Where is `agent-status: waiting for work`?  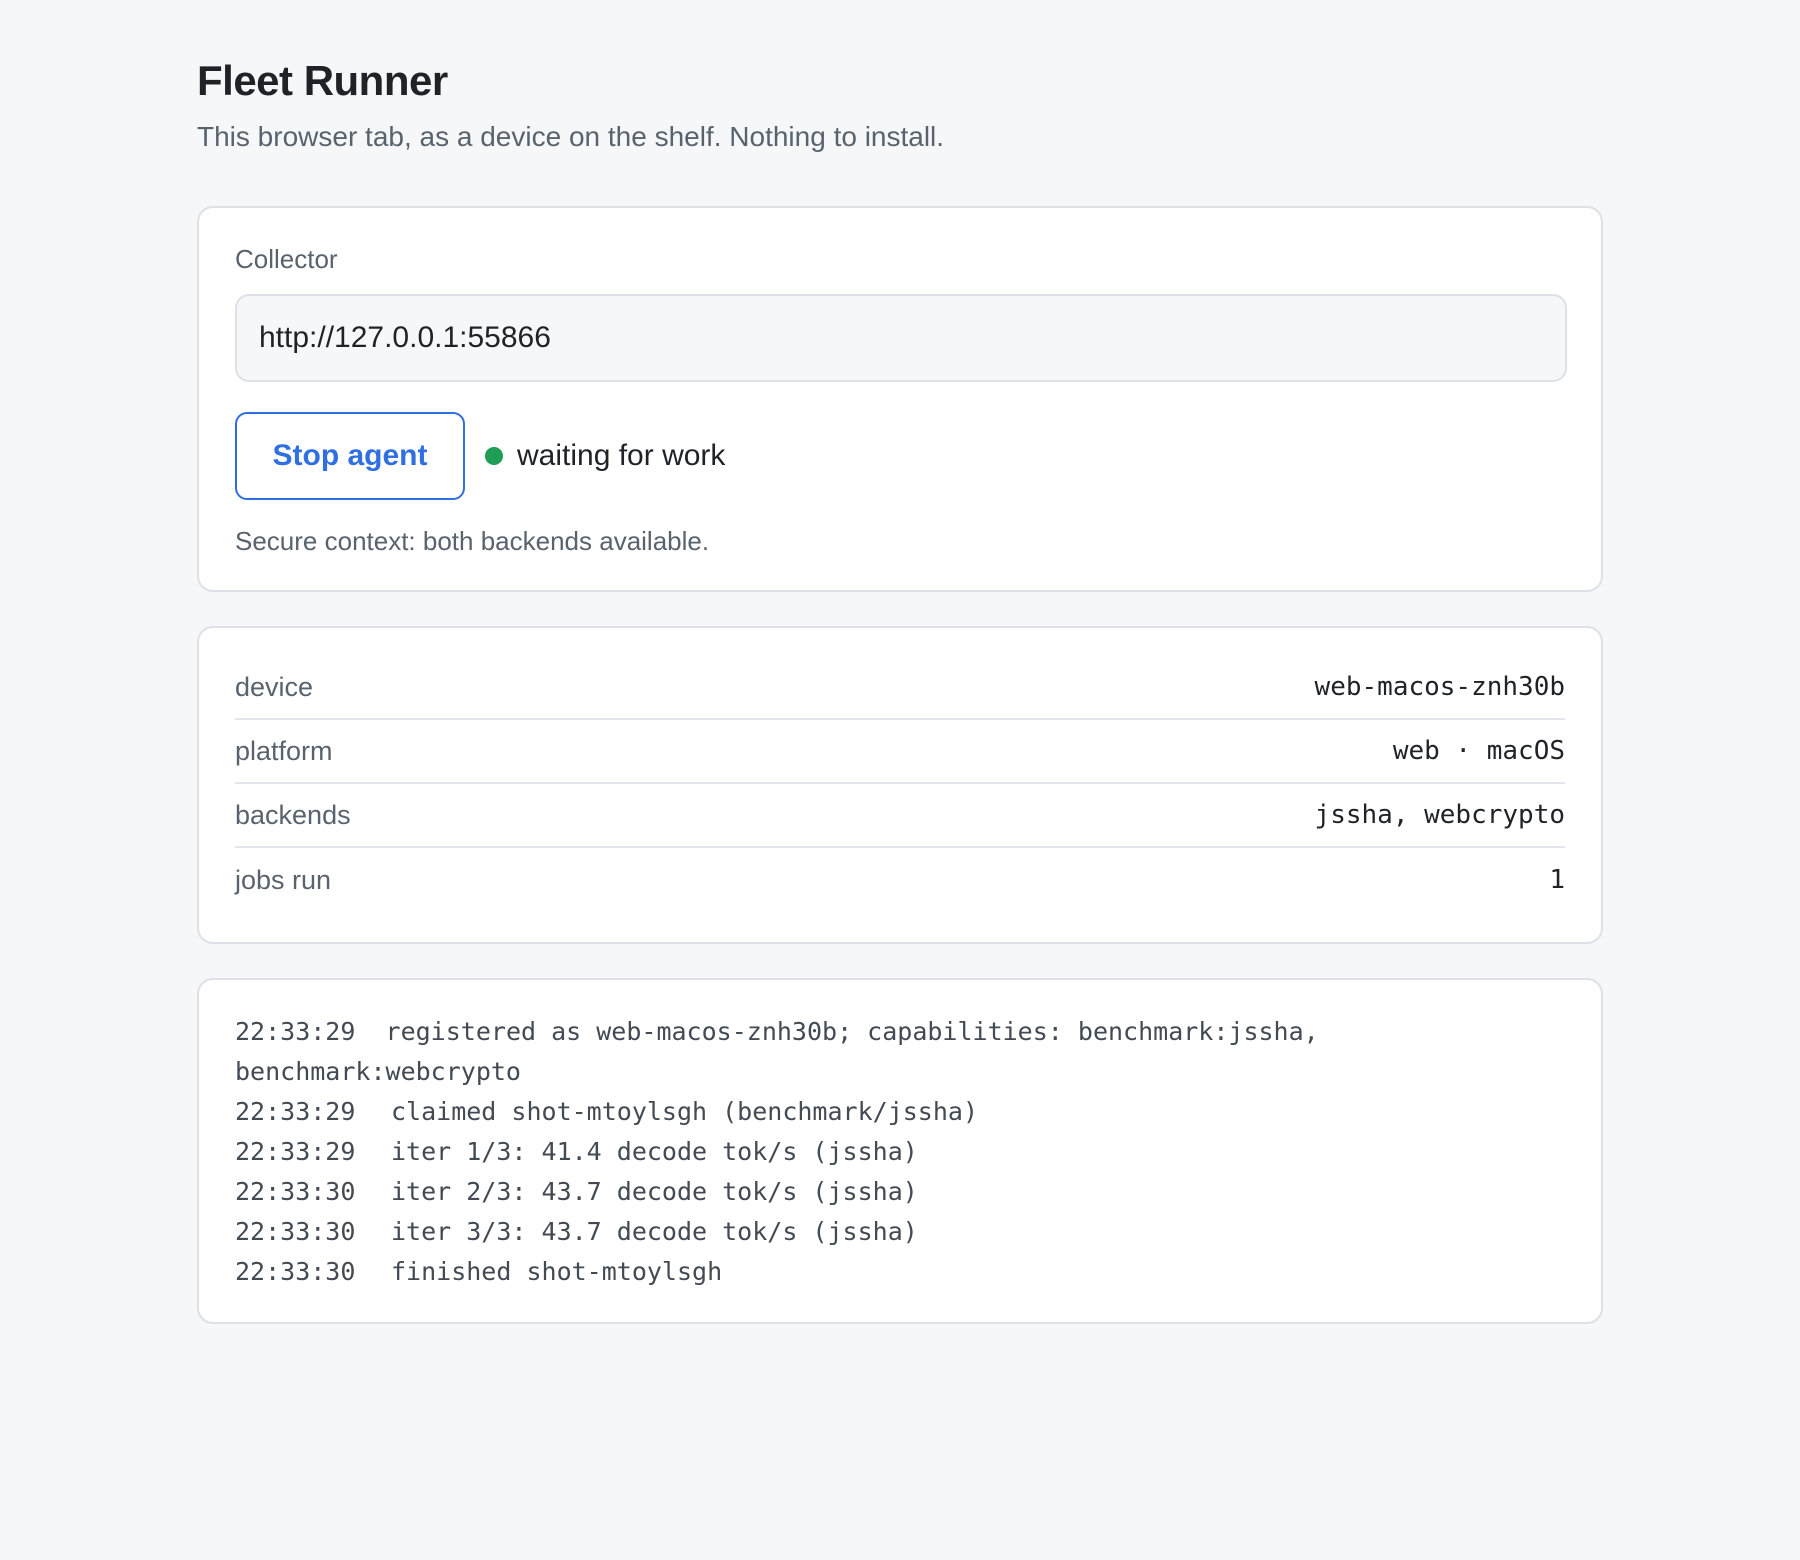 agent-status: waiting for work is located at coordinates (605, 456).